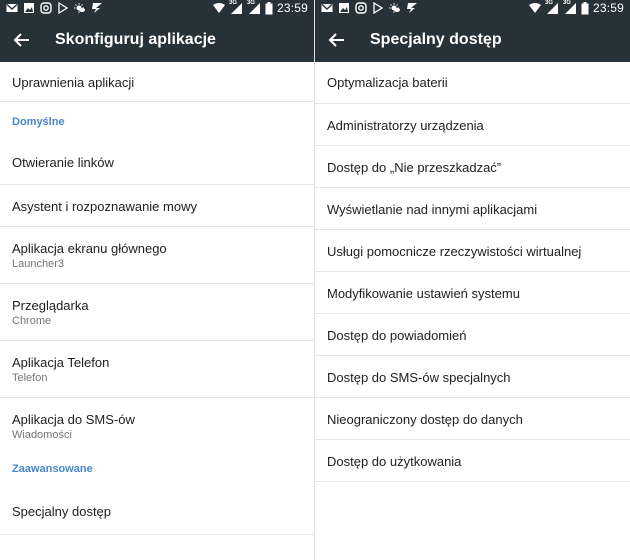  I want to click on list-item-subtitle: Wiadomości, so click(42, 435).